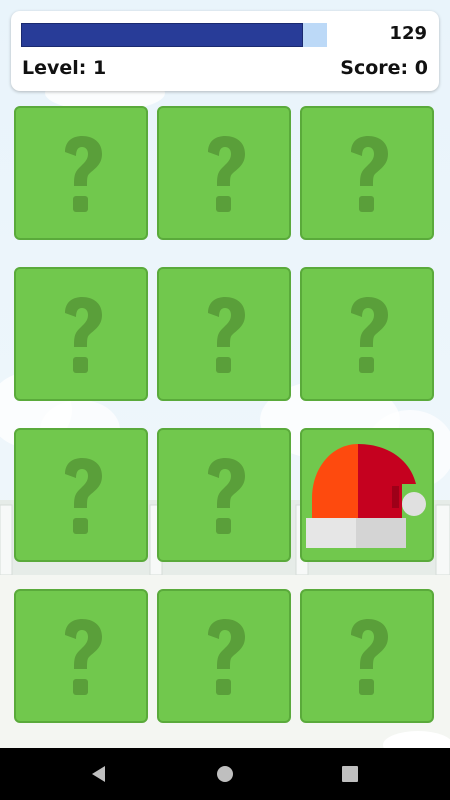 The height and width of the screenshot is (800, 450). Describe the element at coordinates (384, 68) in the screenshot. I see `score-label: Score: 0` at that location.